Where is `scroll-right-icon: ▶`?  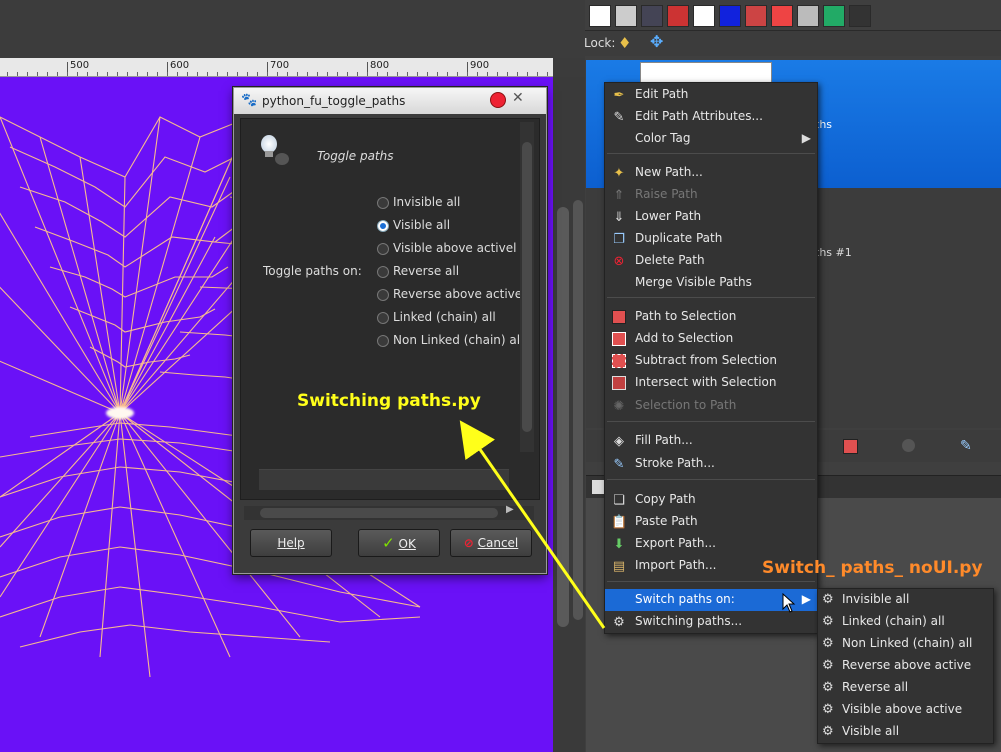 scroll-right-icon: ▶ is located at coordinates (510, 509).